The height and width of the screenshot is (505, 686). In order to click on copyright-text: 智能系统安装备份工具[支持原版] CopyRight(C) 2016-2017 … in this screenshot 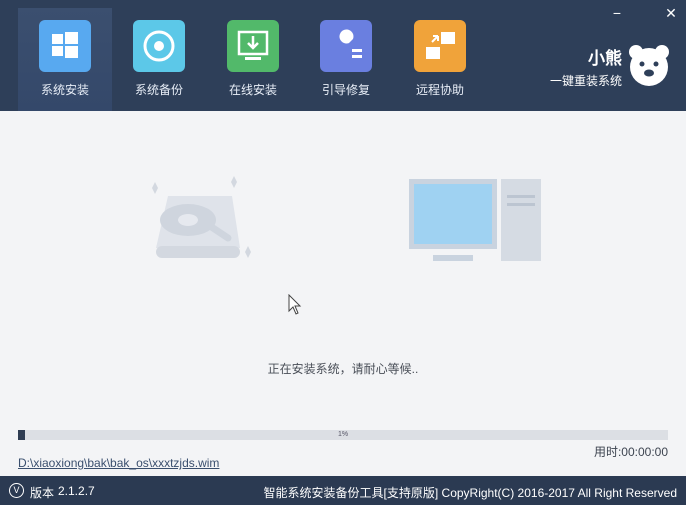, I will do `click(470, 493)`.